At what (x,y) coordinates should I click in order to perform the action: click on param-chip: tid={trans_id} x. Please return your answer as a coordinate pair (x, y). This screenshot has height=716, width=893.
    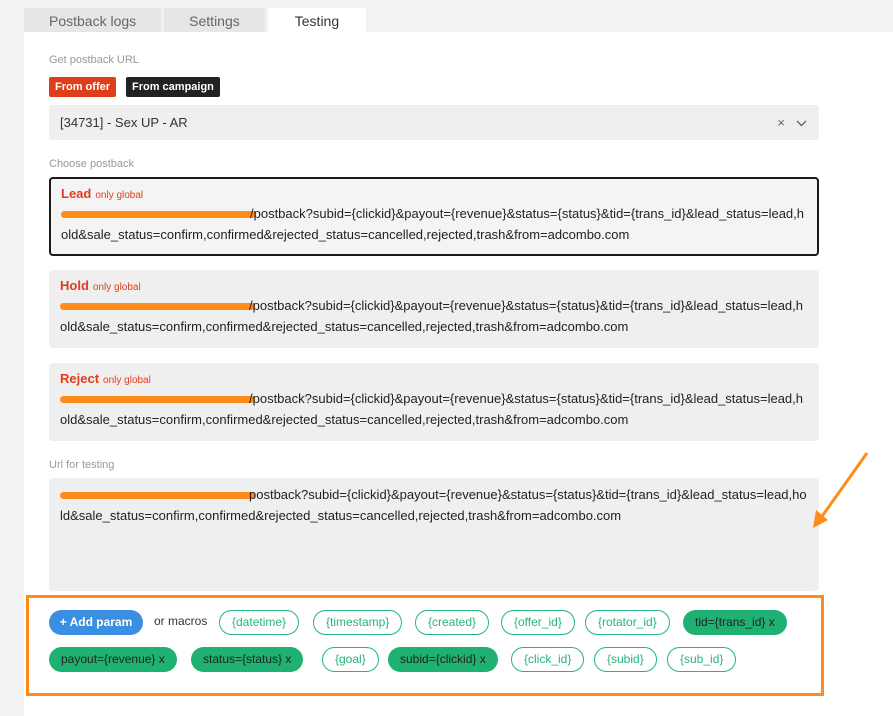
    Looking at the image, I should click on (735, 622).